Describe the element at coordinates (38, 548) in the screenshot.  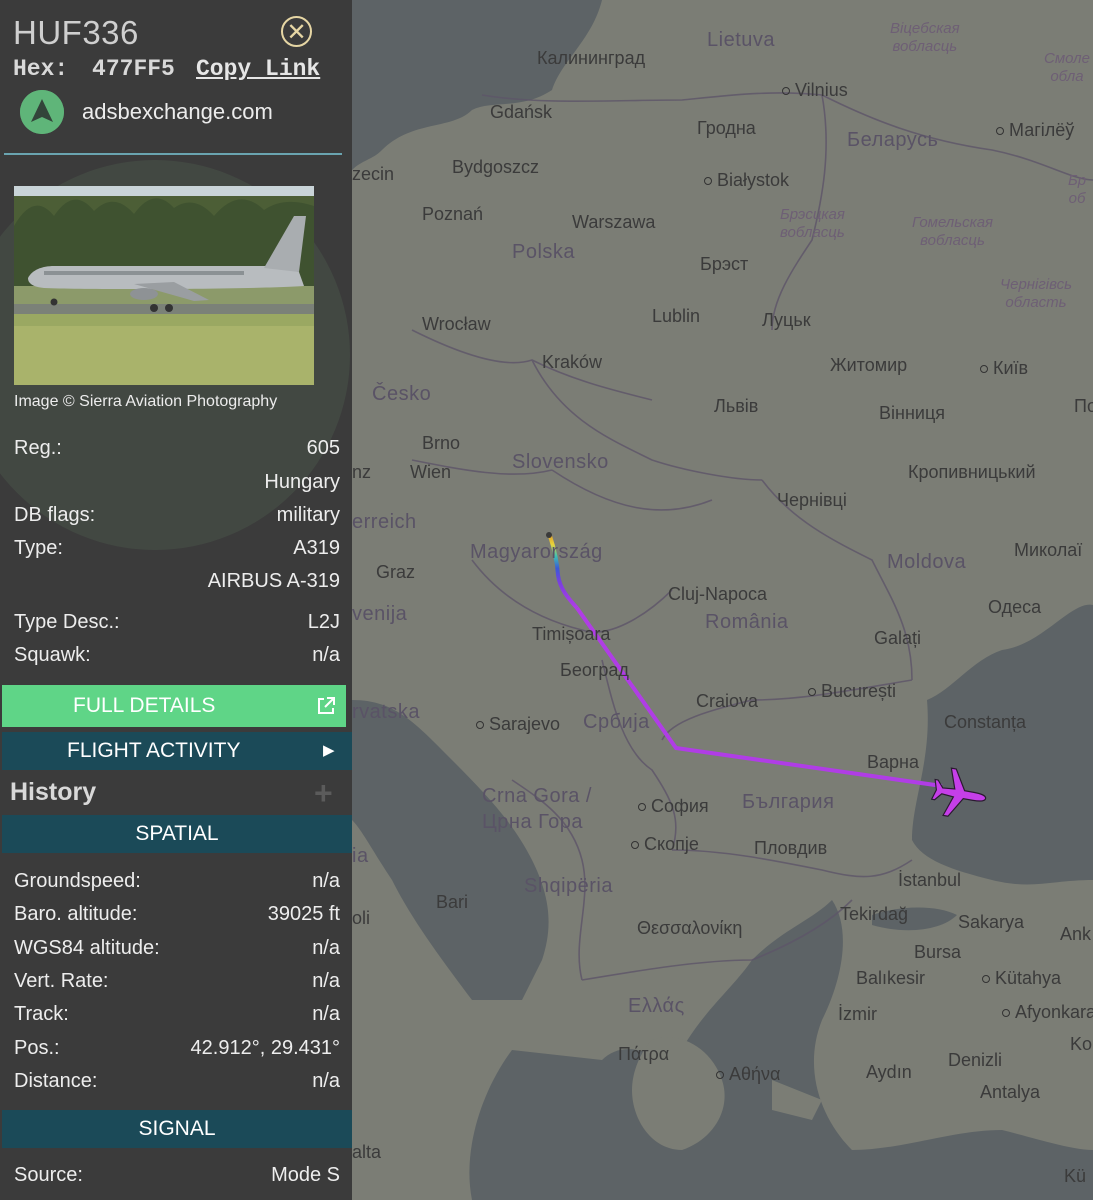
I see `detail-key: Type:` at that location.